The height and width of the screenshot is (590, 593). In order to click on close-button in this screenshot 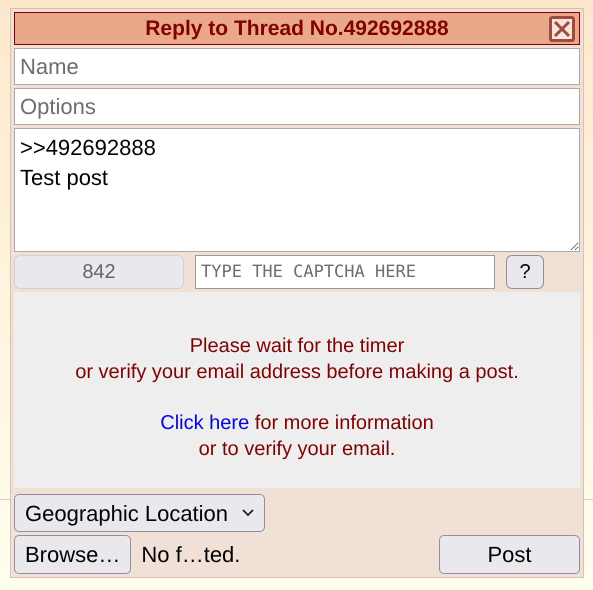, I will do `click(562, 29)`.